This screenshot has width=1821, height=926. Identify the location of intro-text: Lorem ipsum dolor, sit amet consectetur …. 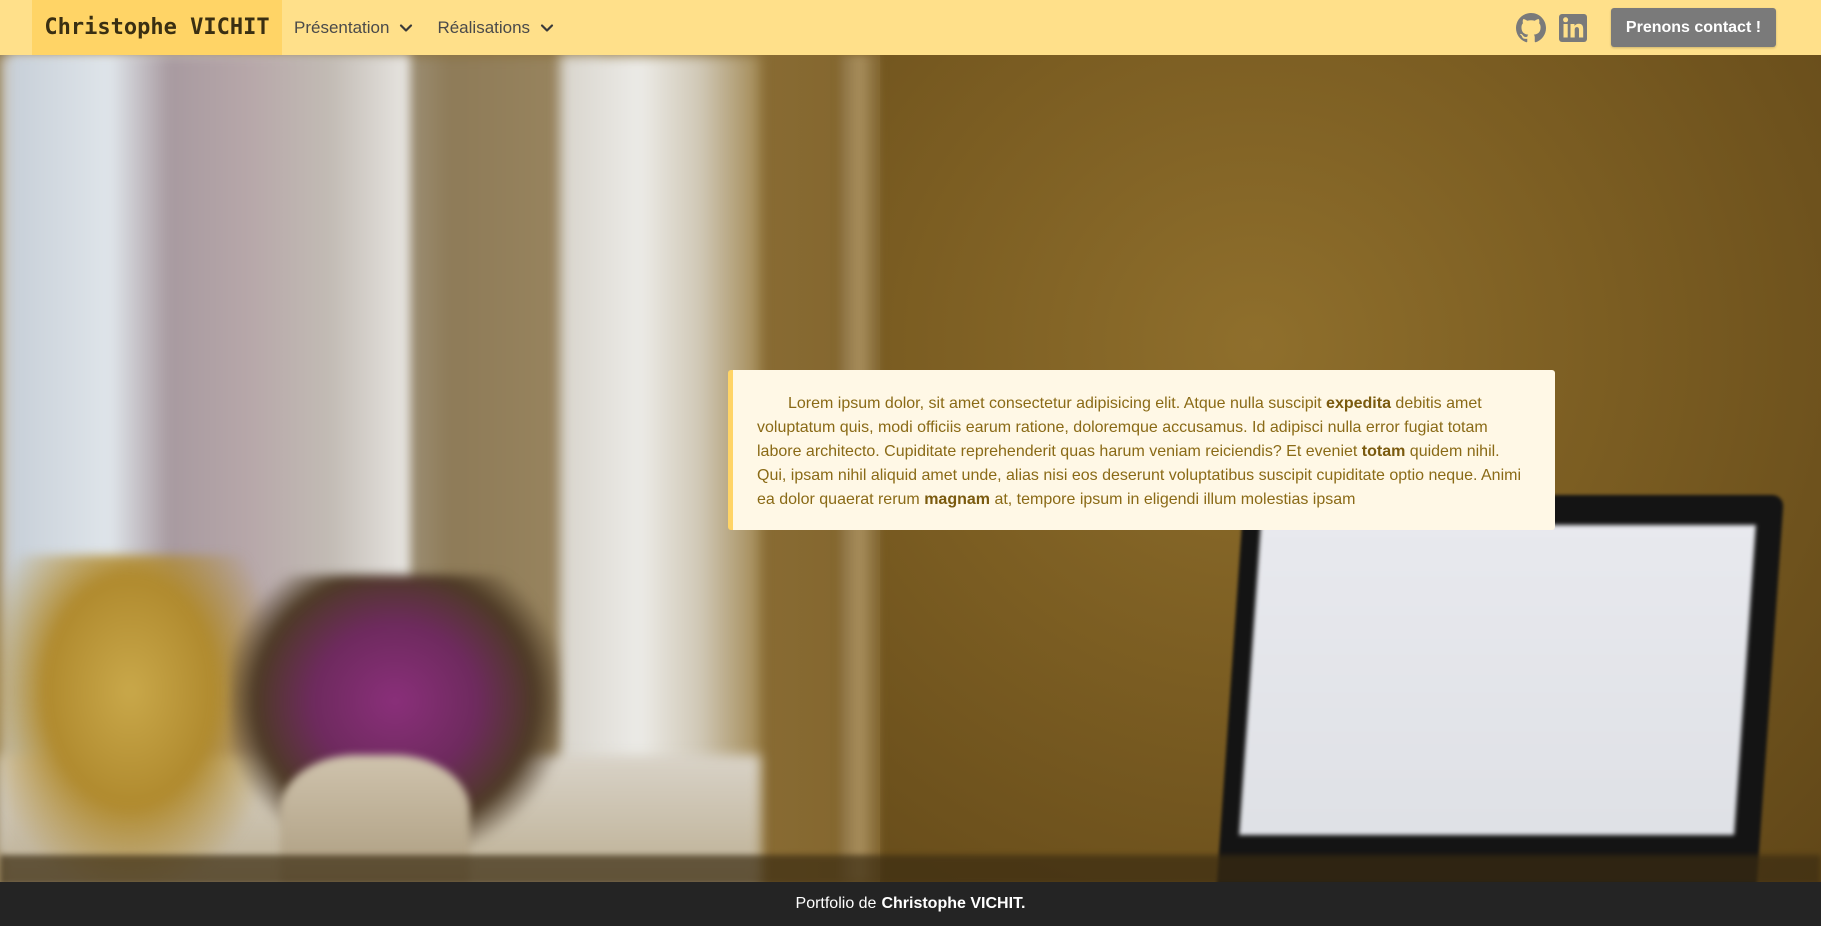
(1139, 451).